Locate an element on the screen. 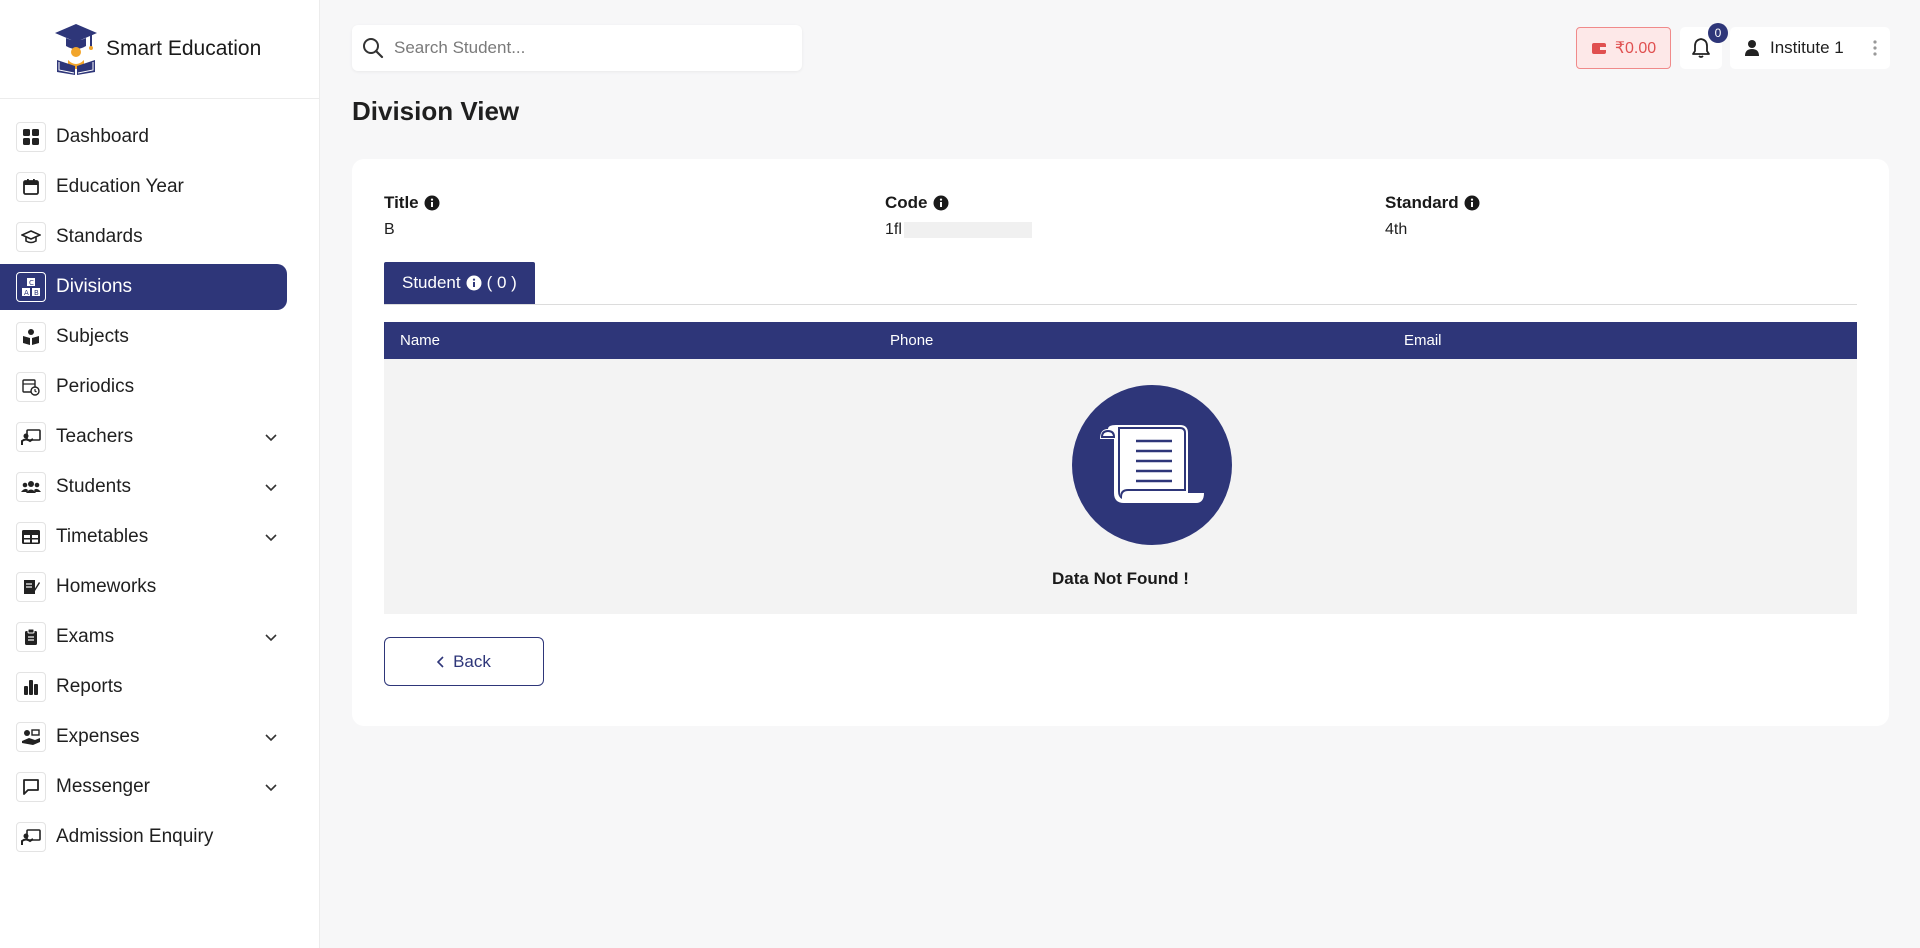  sidebar-item-label: Standards is located at coordinates (99, 236).